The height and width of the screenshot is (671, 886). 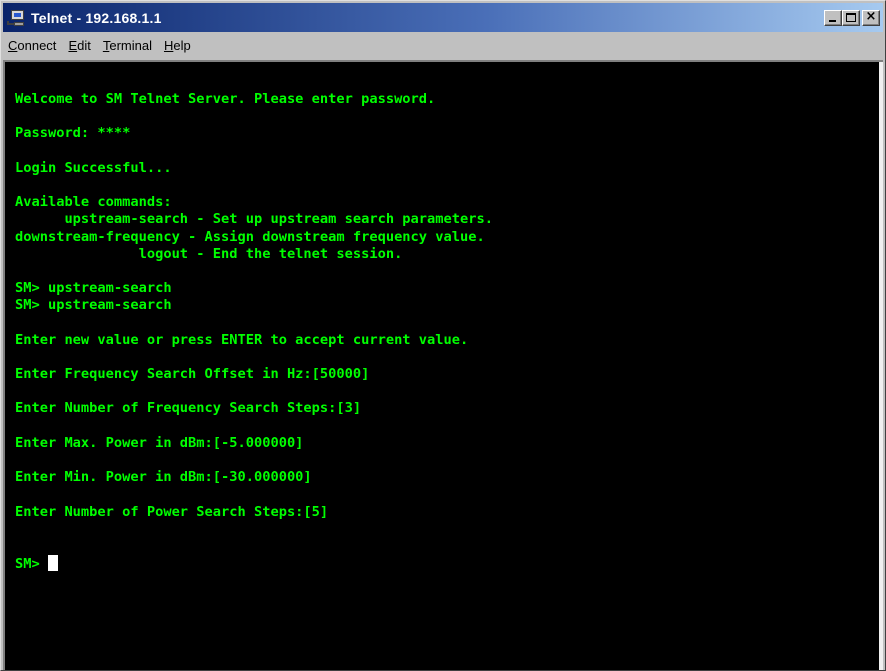 I want to click on terminal-line: Password: ****, so click(x=254, y=133).